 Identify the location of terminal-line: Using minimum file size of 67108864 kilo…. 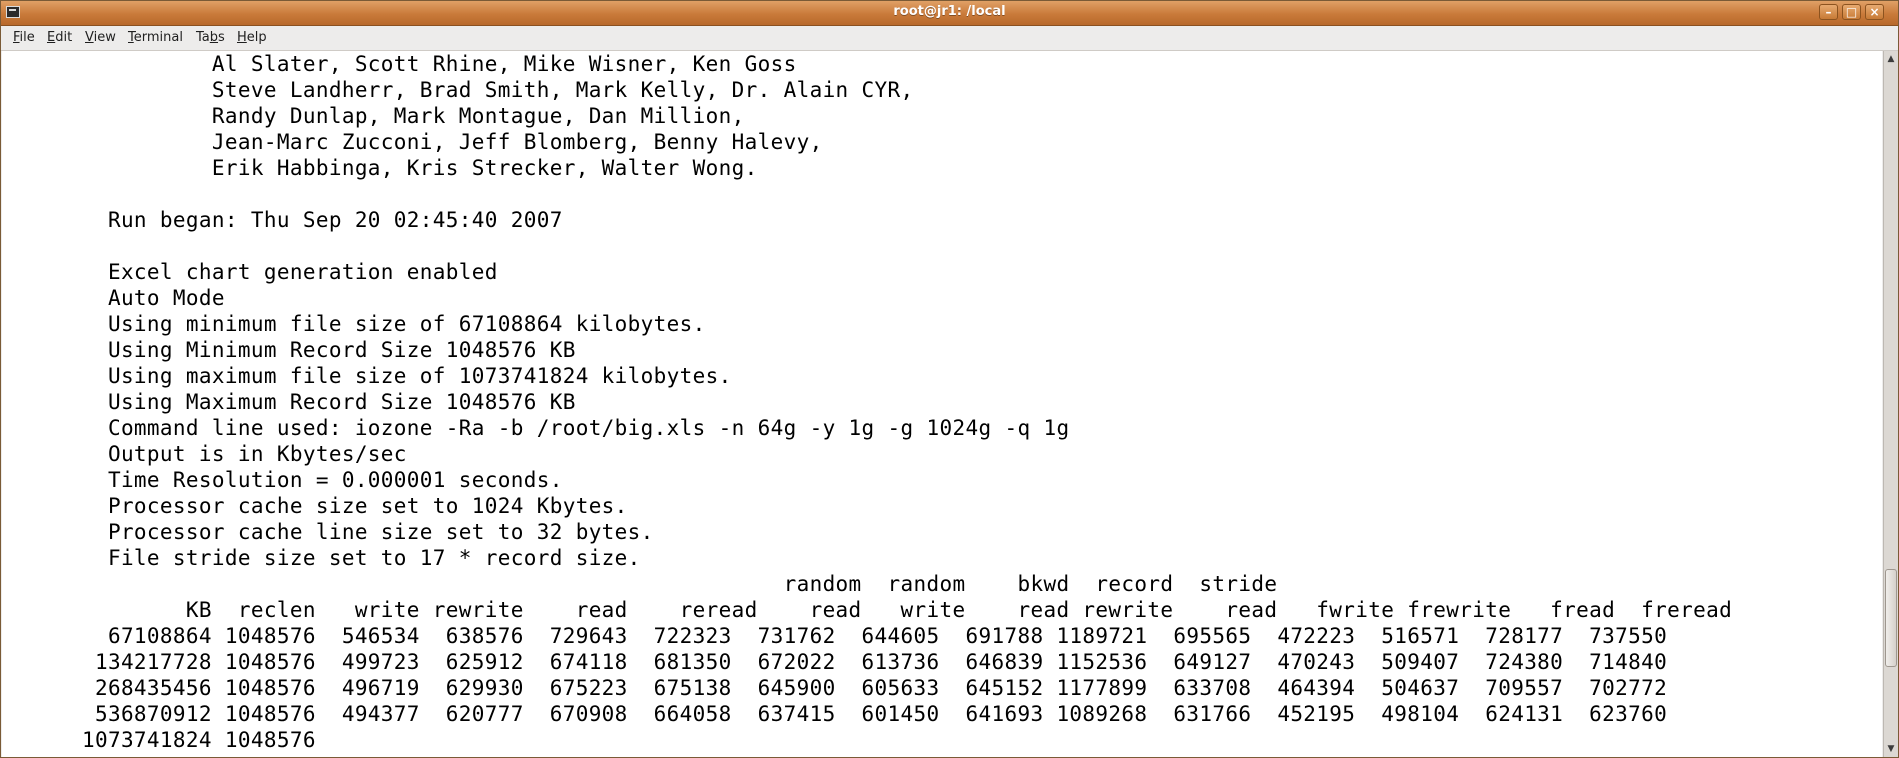
(355, 324).